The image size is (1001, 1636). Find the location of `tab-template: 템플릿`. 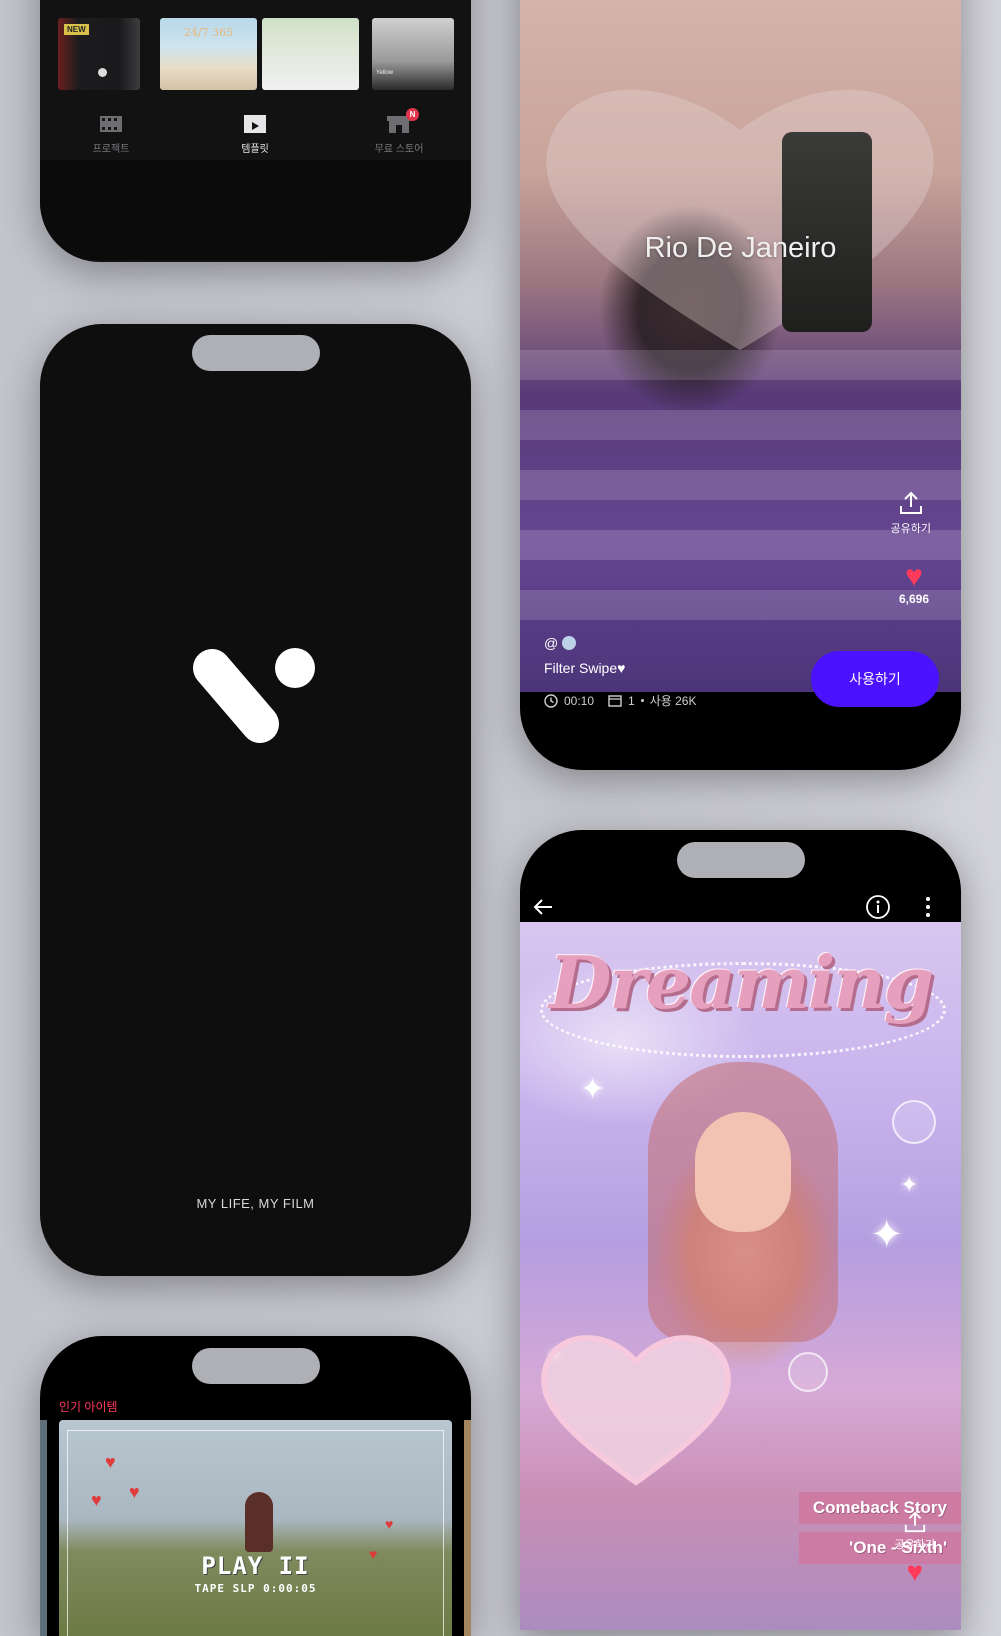

tab-template: 템플릿 is located at coordinates (255, 134).